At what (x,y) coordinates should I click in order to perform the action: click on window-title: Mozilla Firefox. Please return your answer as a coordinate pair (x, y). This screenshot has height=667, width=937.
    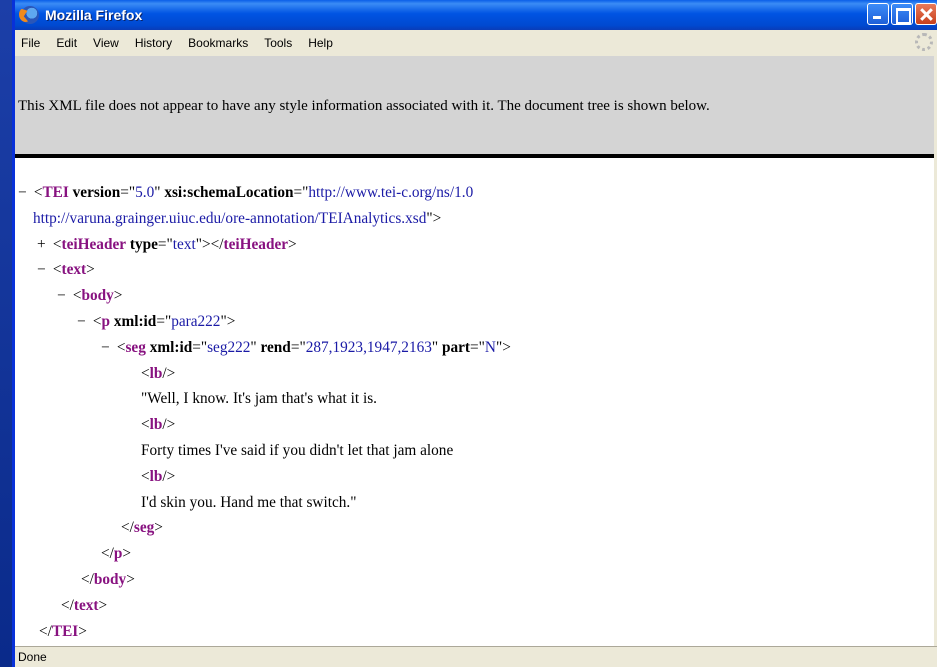
    Looking at the image, I should click on (94, 15).